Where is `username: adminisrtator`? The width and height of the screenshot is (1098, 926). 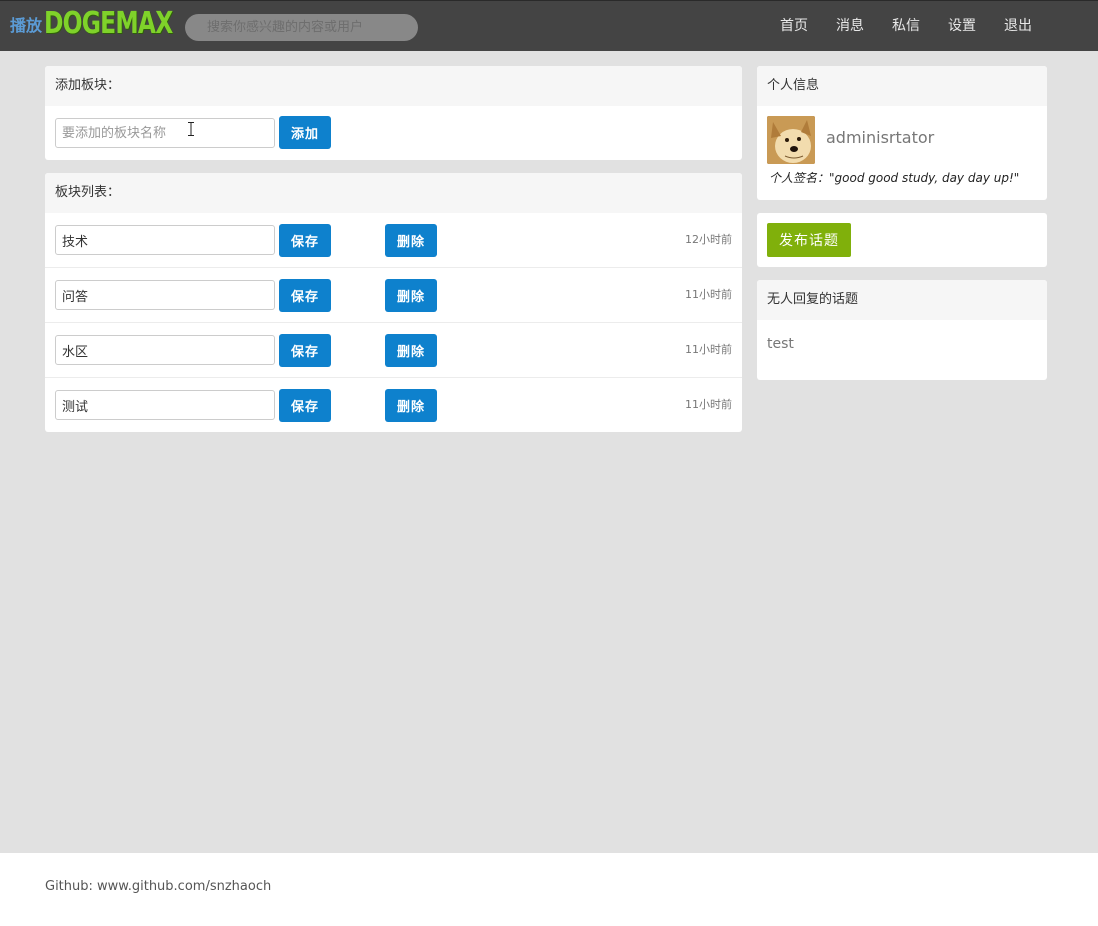 username: adminisrtator is located at coordinates (880, 137).